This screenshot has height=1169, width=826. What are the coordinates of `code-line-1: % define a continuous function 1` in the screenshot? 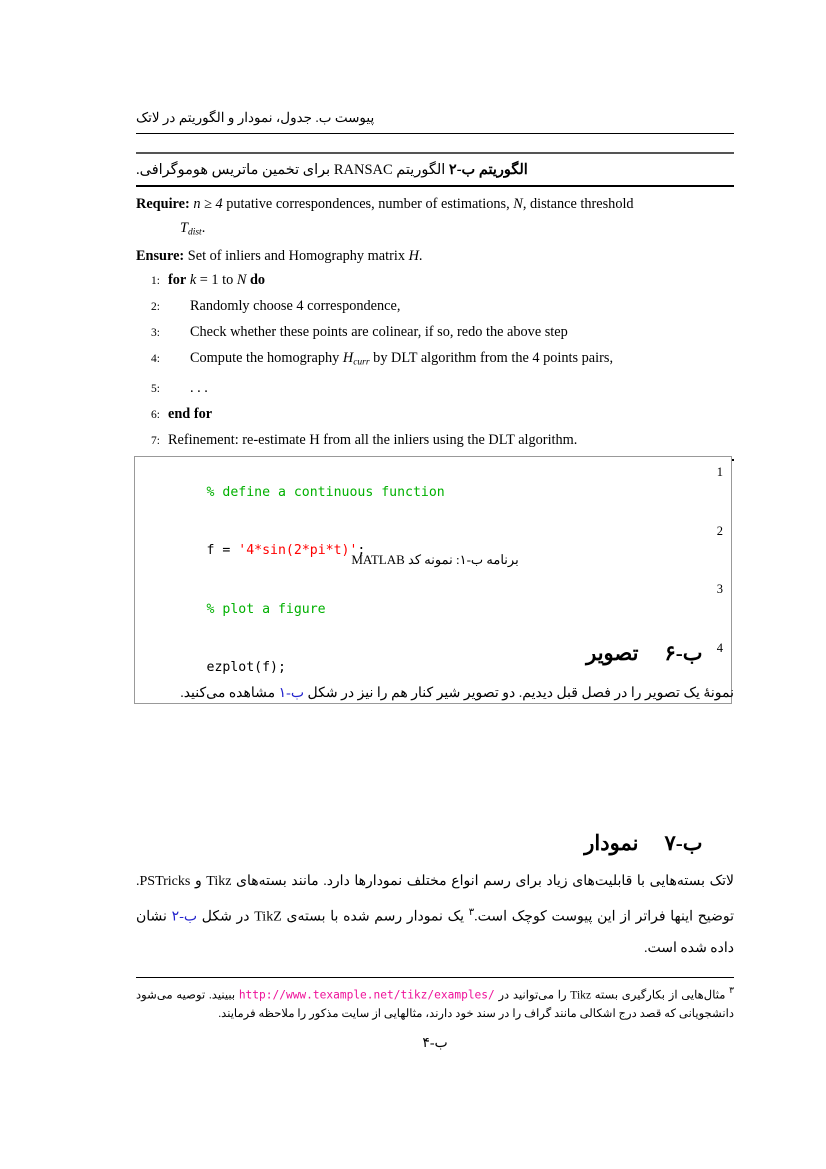 It's located at (433, 492).